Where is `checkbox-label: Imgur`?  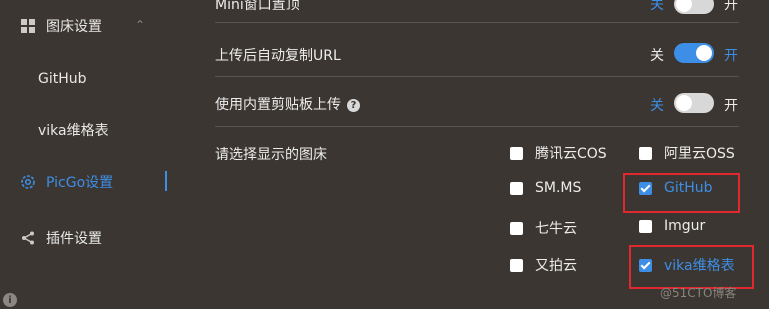 checkbox-label: Imgur is located at coordinates (685, 226).